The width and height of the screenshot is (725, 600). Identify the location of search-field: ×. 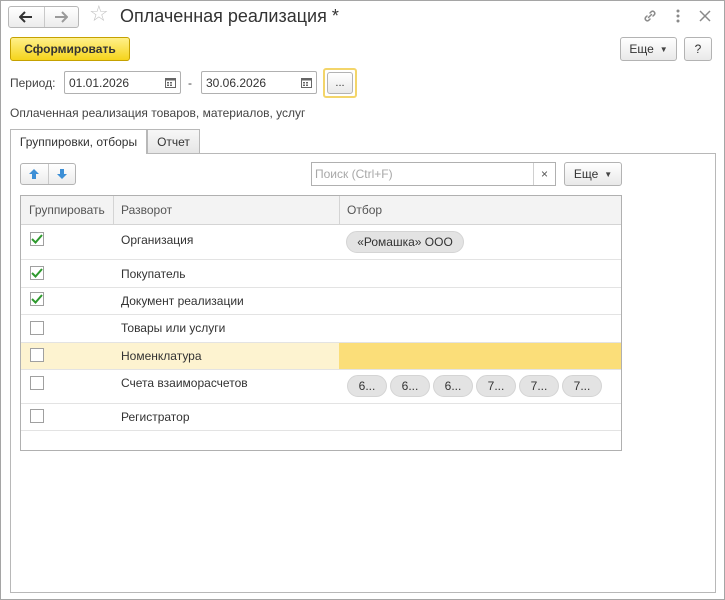
(433, 174).